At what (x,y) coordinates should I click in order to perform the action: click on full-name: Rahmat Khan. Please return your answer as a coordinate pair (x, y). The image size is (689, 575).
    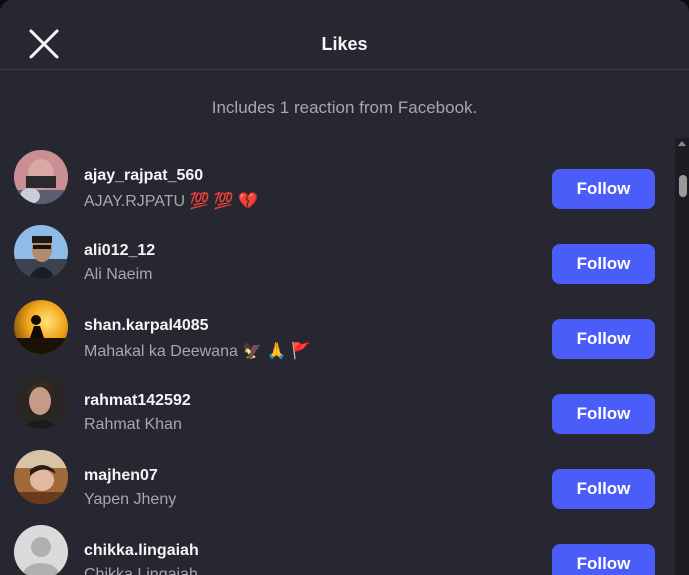
    Looking at the image, I should click on (133, 424).